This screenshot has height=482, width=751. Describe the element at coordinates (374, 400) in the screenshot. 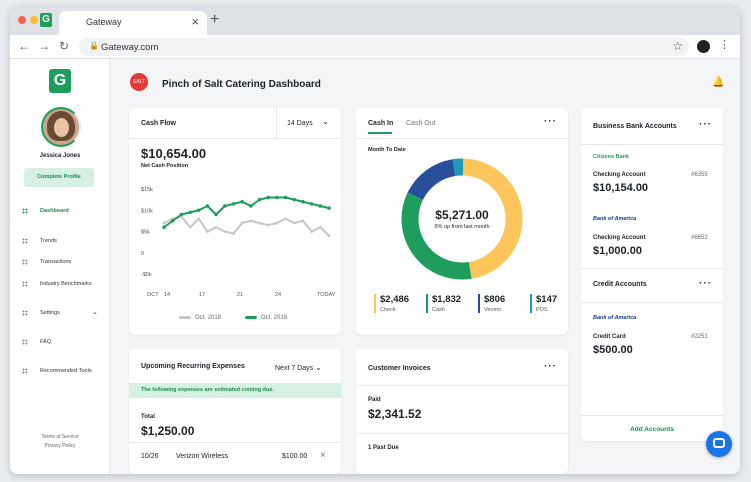

I see `paid-label: Paid` at that location.